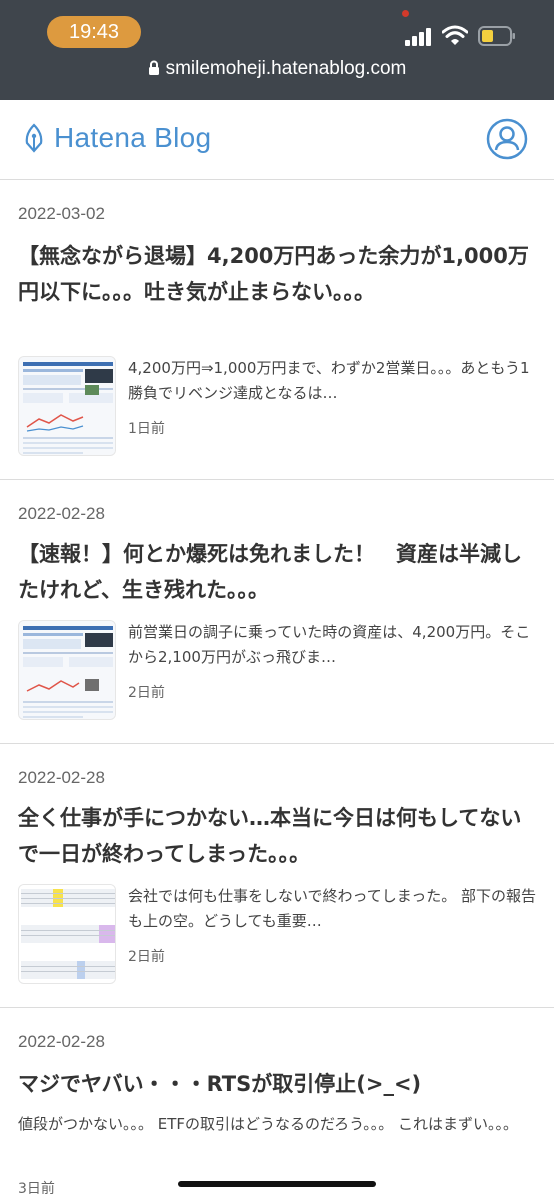 The image size is (554, 1200). I want to click on address-bar: smilemoheji.hatenablog.com, so click(277, 69).